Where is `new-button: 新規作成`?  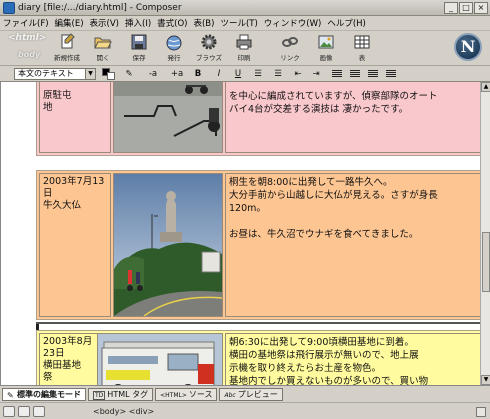 new-button: 新規作成 is located at coordinates (67, 49).